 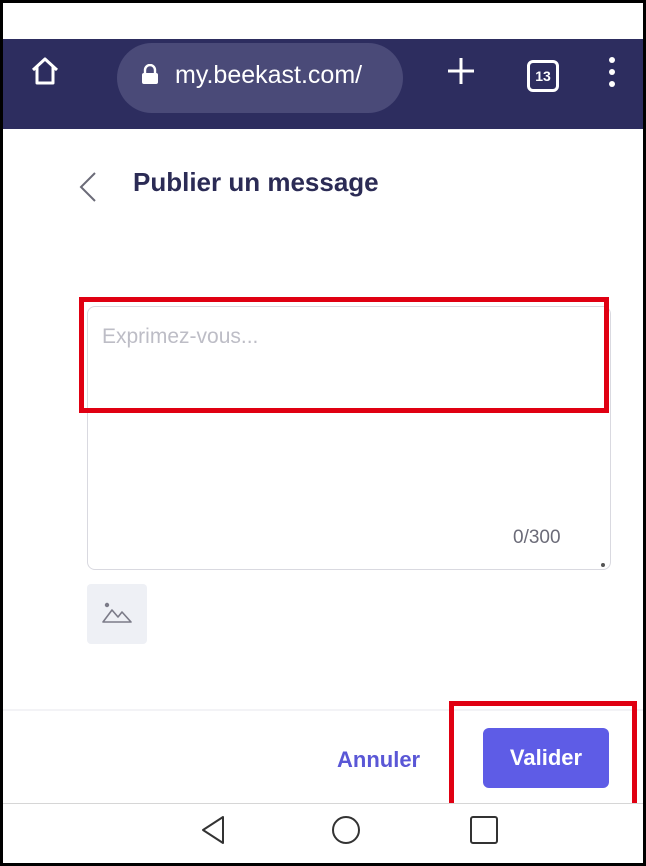 I want to click on character-counter: 0/300, so click(x=537, y=537).